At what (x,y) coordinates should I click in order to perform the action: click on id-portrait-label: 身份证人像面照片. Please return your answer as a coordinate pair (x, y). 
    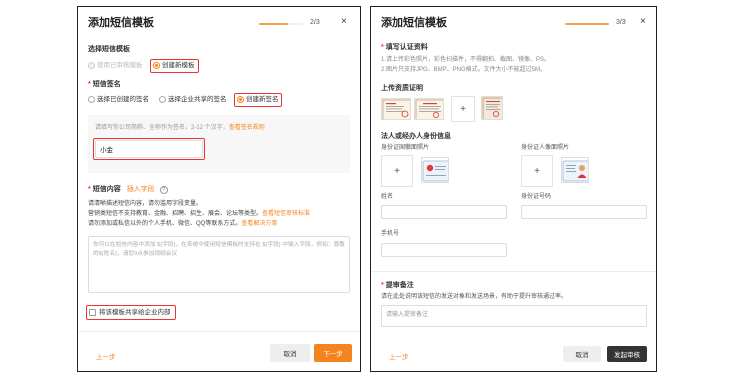
    Looking at the image, I should click on (545, 148).